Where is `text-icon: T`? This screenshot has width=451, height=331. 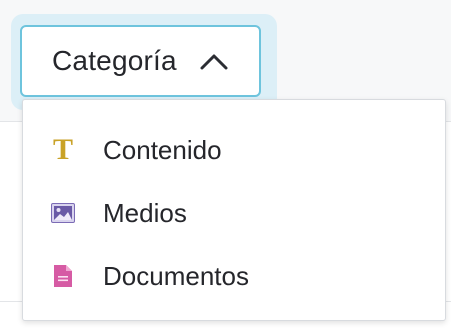 text-icon: T is located at coordinates (63, 149).